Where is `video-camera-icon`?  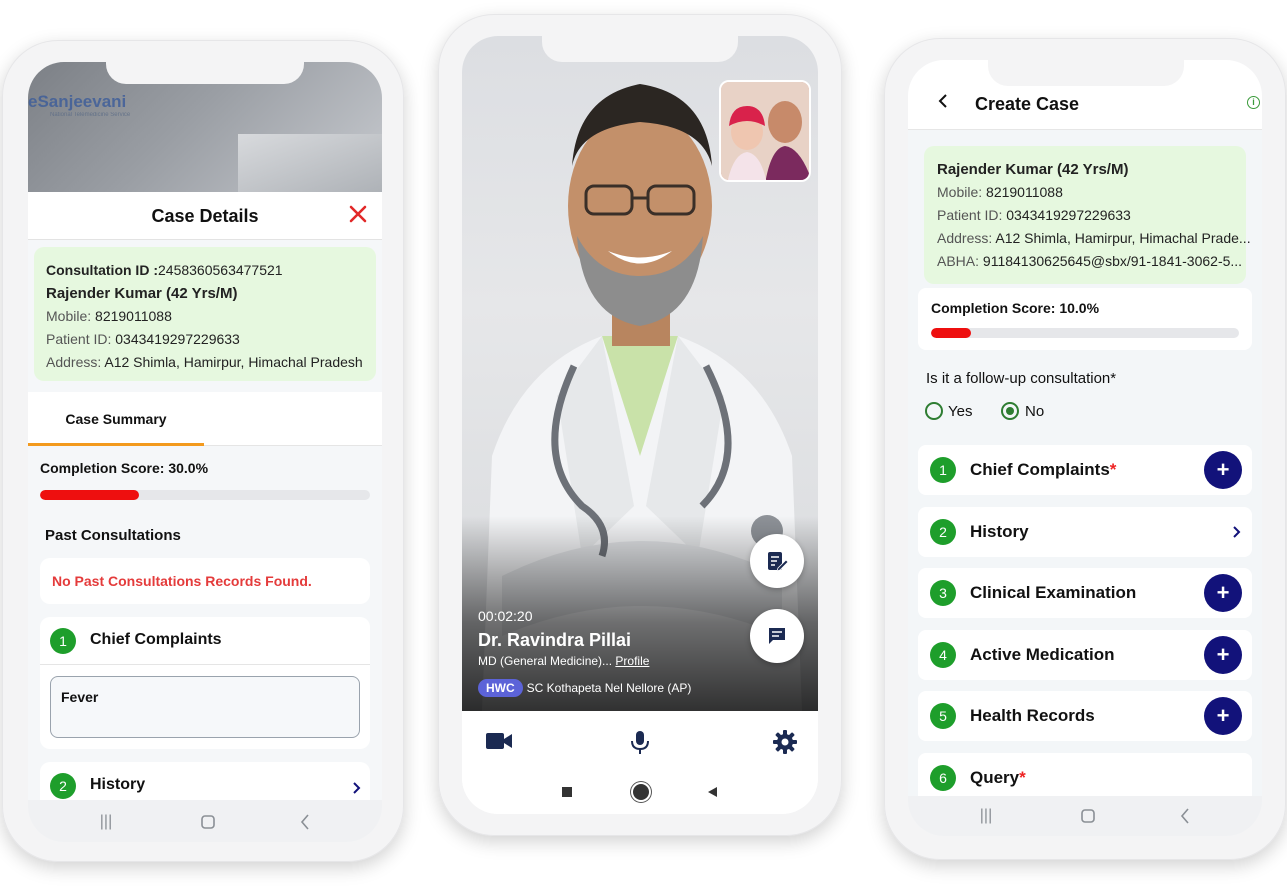
video-camera-icon is located at coordinates (499, 741).